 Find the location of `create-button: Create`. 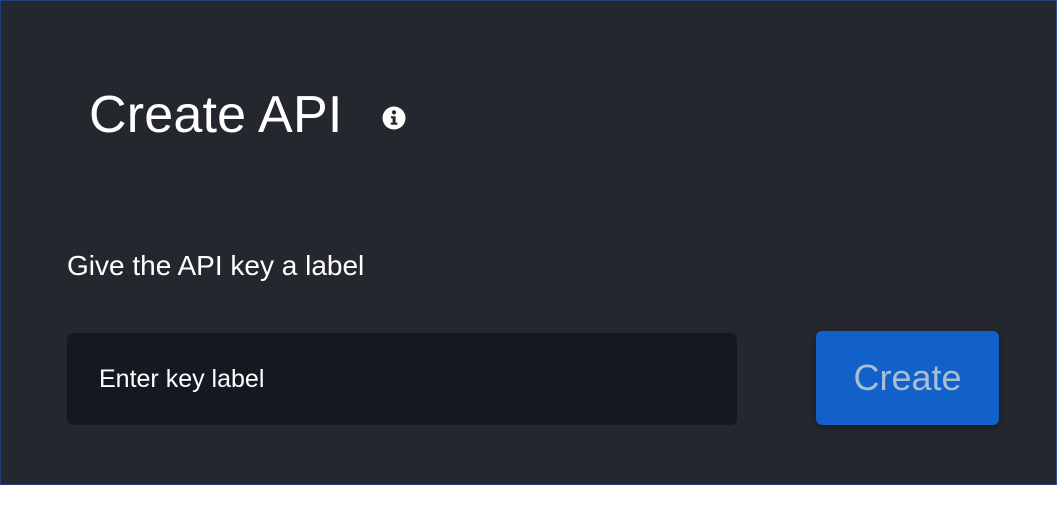

create-button: Create is located at coordinates (907, 378).